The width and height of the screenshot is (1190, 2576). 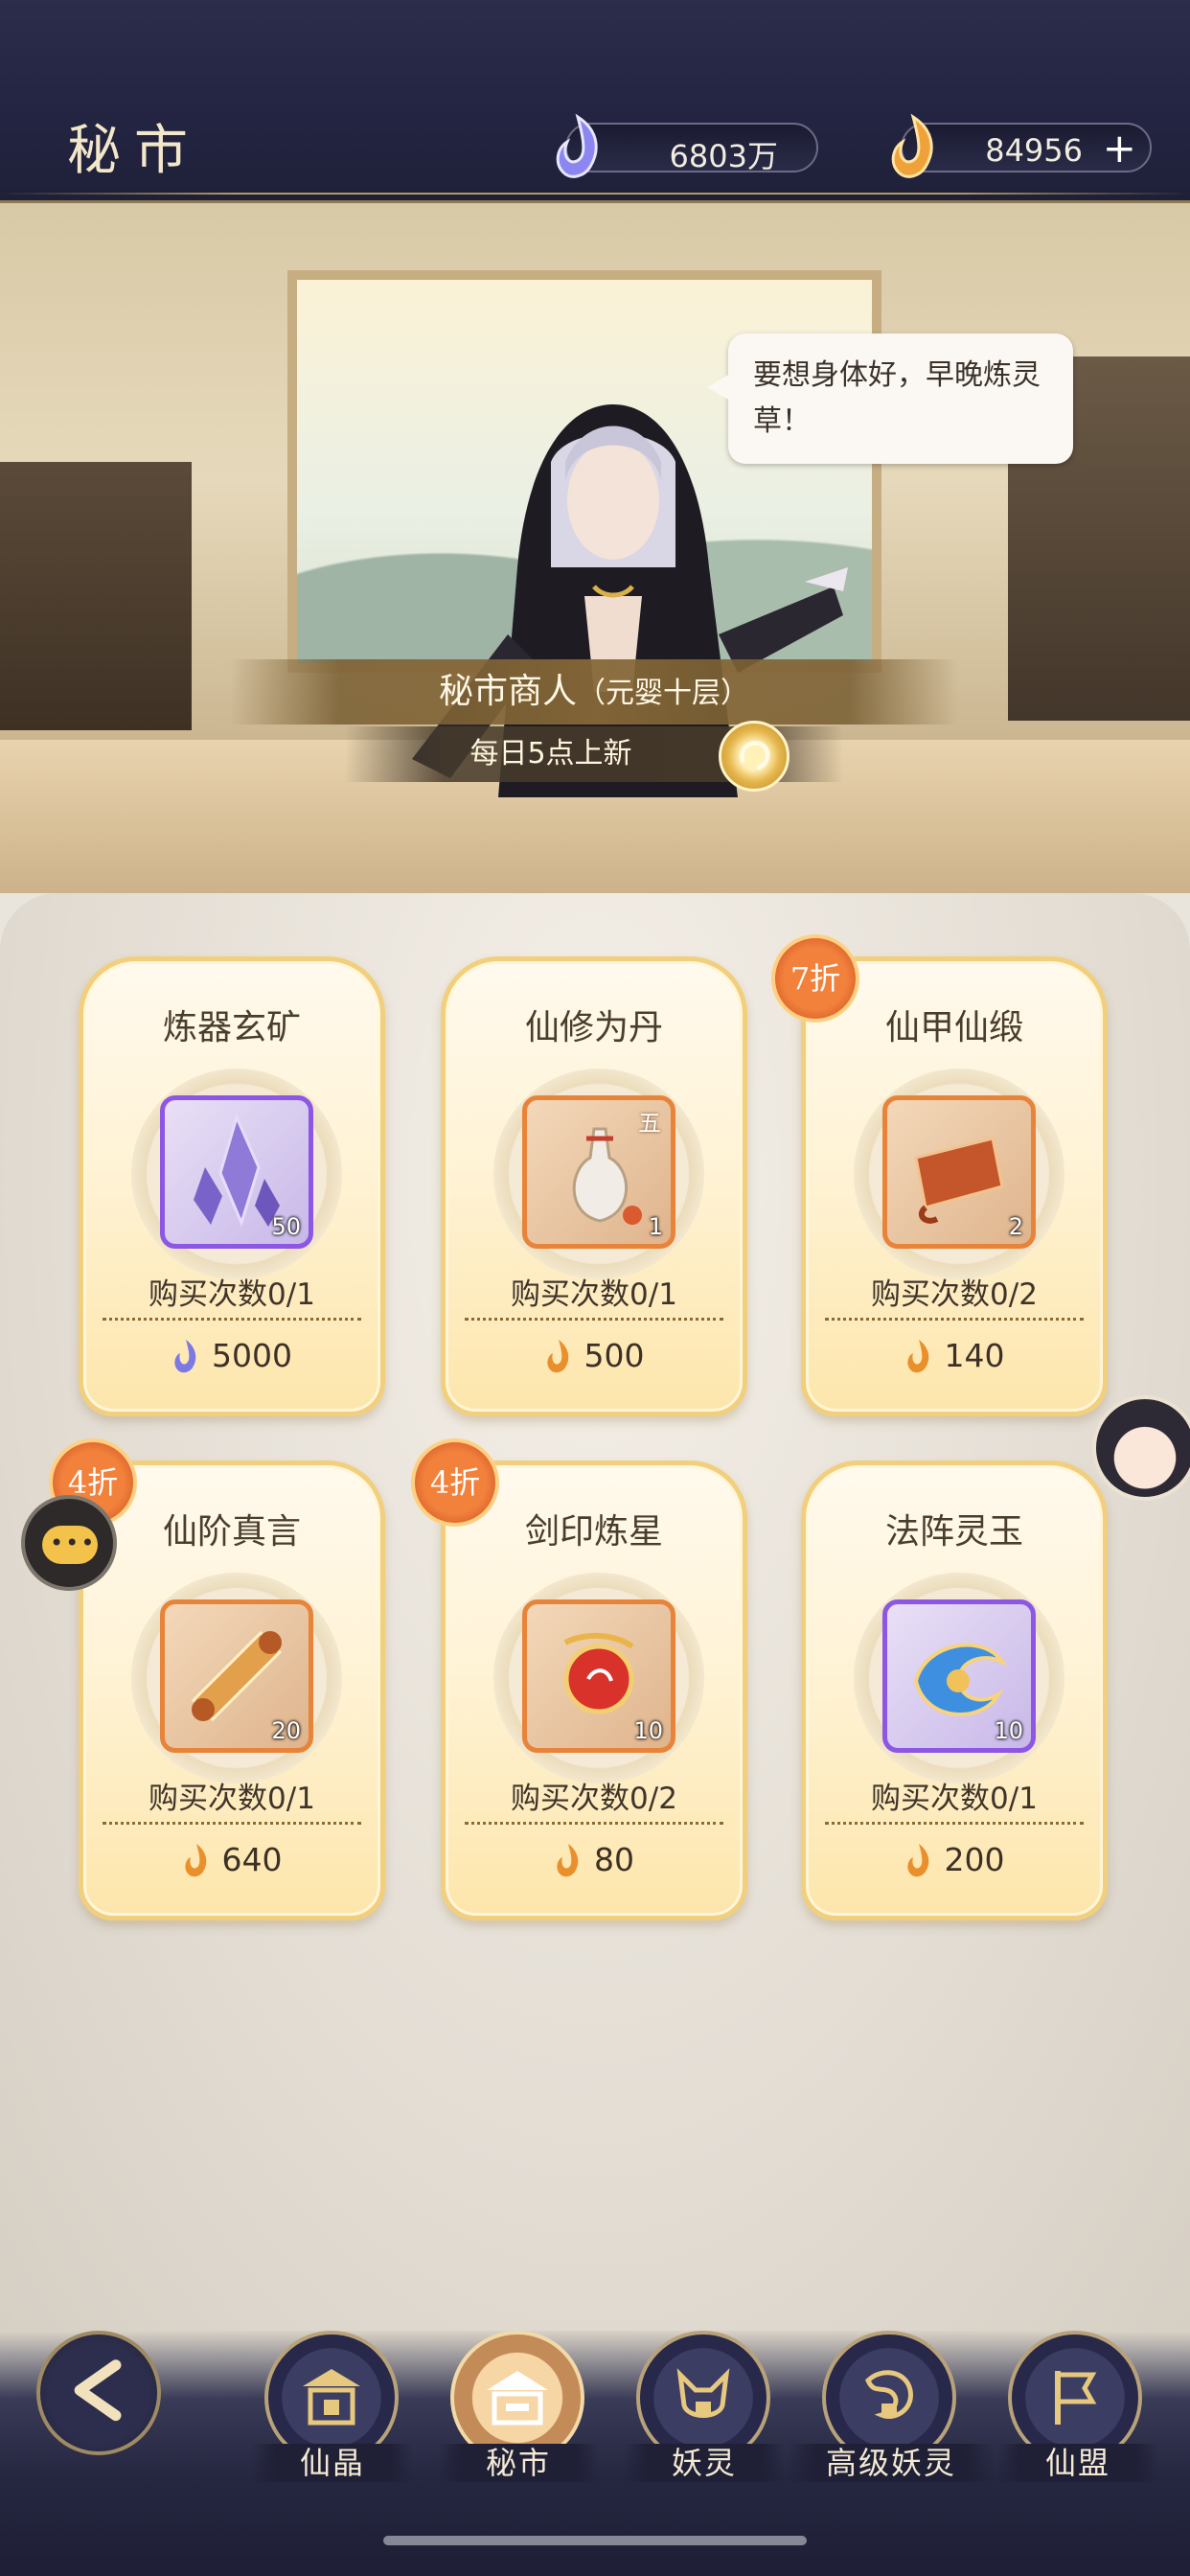 What do you see at coordinates (286, 1730) in the screenshot?
I see `item-quantity: 20` at bounding box center [286, 1730].